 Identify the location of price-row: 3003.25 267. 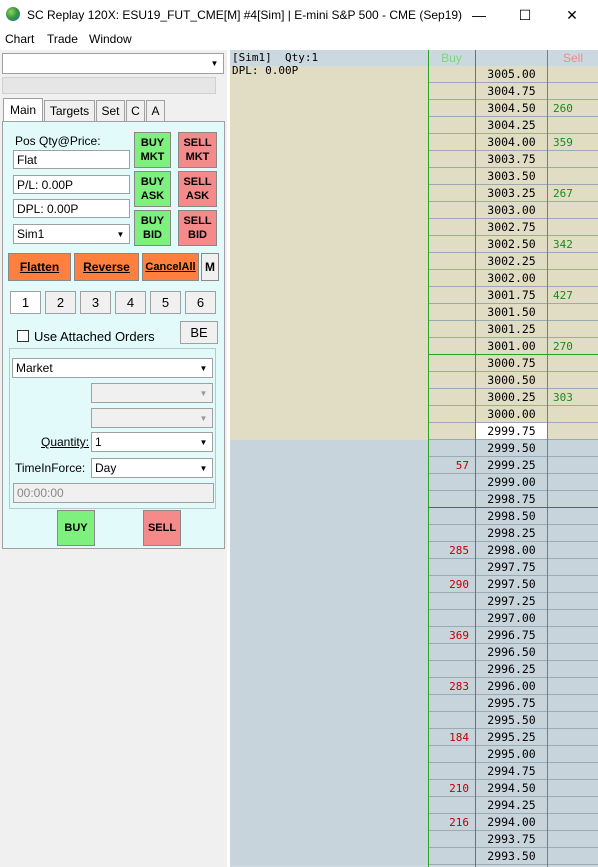
(414, 193).